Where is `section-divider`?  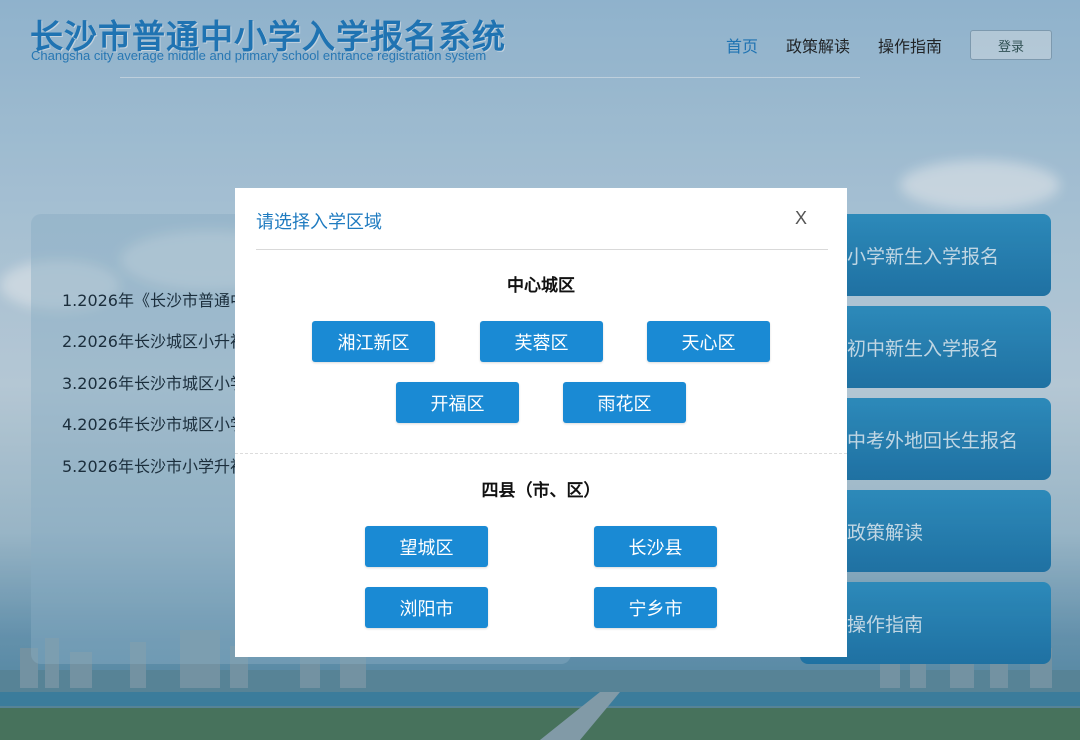 section-divider is located at coordinates (541, 453).